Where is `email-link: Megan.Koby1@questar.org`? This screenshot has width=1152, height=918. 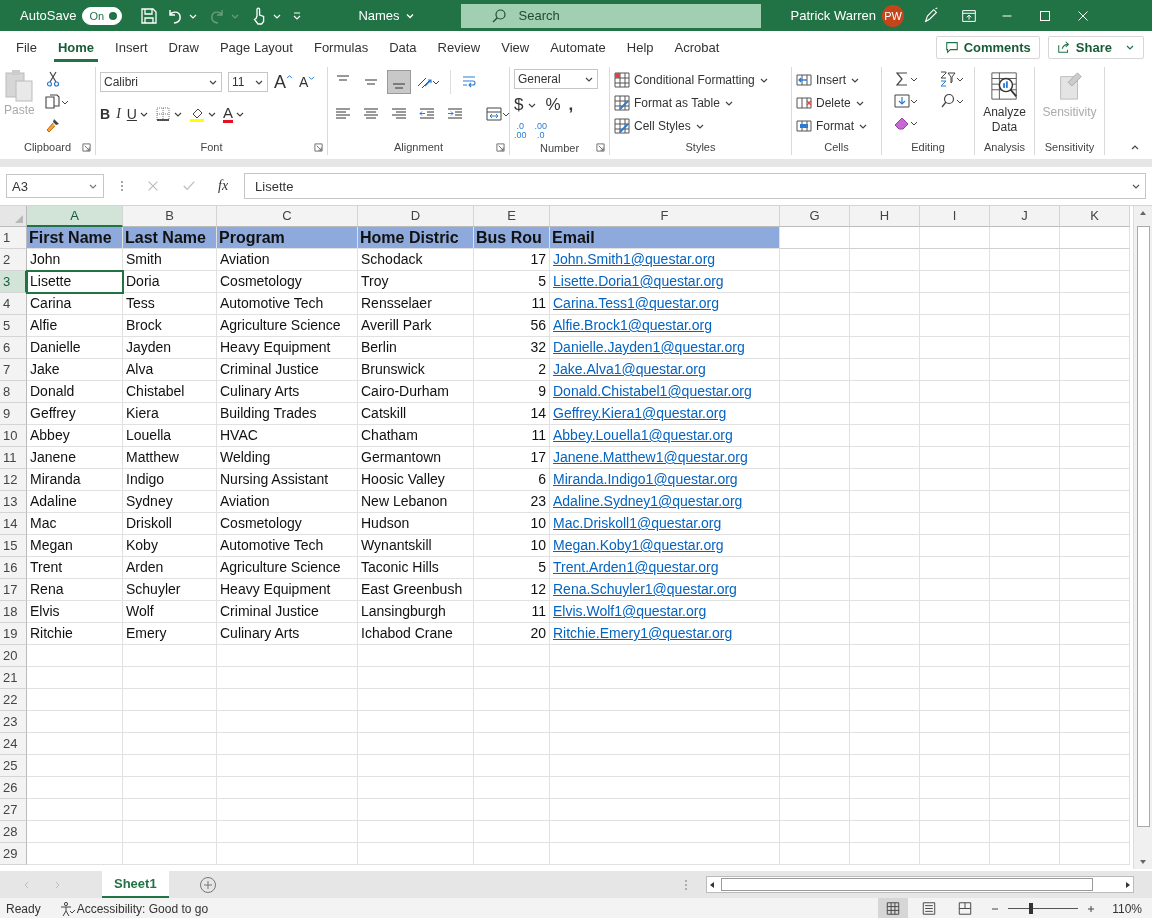
email-link: Megan.Koby1@questar.org is located at coordinates (638, 545).